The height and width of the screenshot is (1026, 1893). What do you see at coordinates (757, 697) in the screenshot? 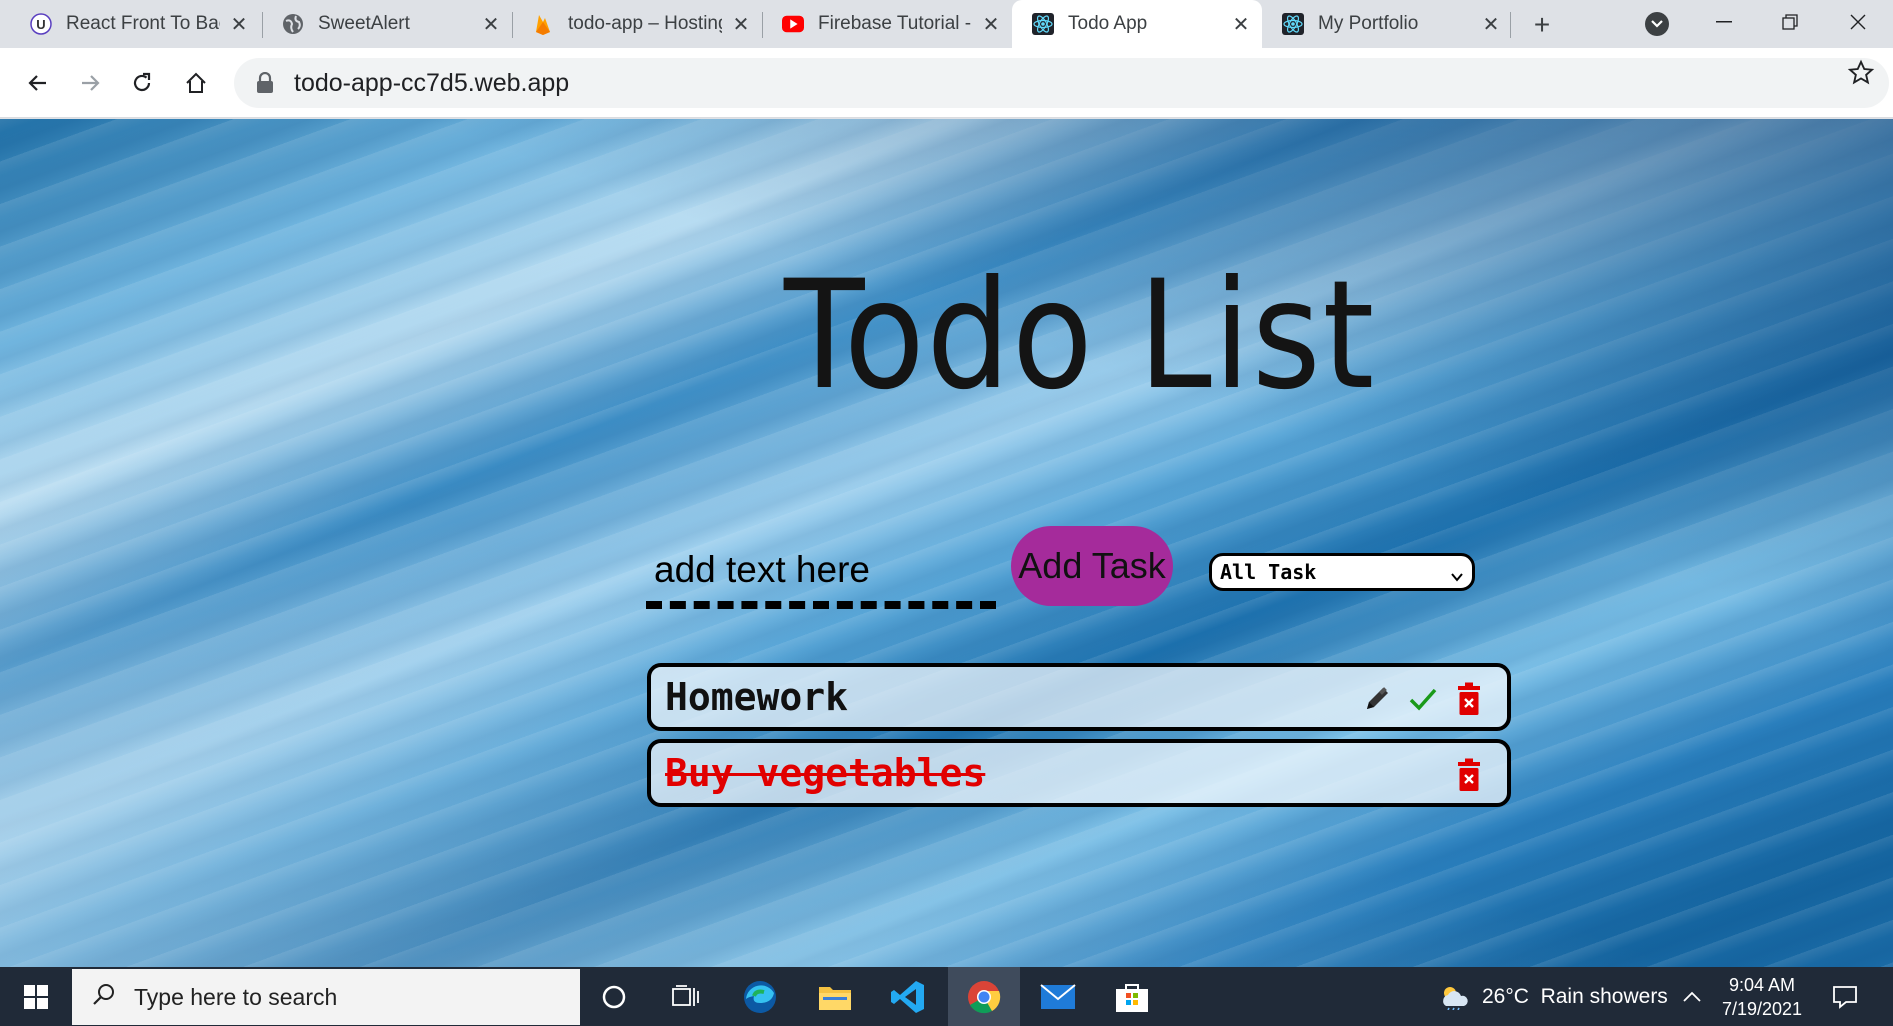
I see `todo-text: Homework` at bounding box center [757, 697].